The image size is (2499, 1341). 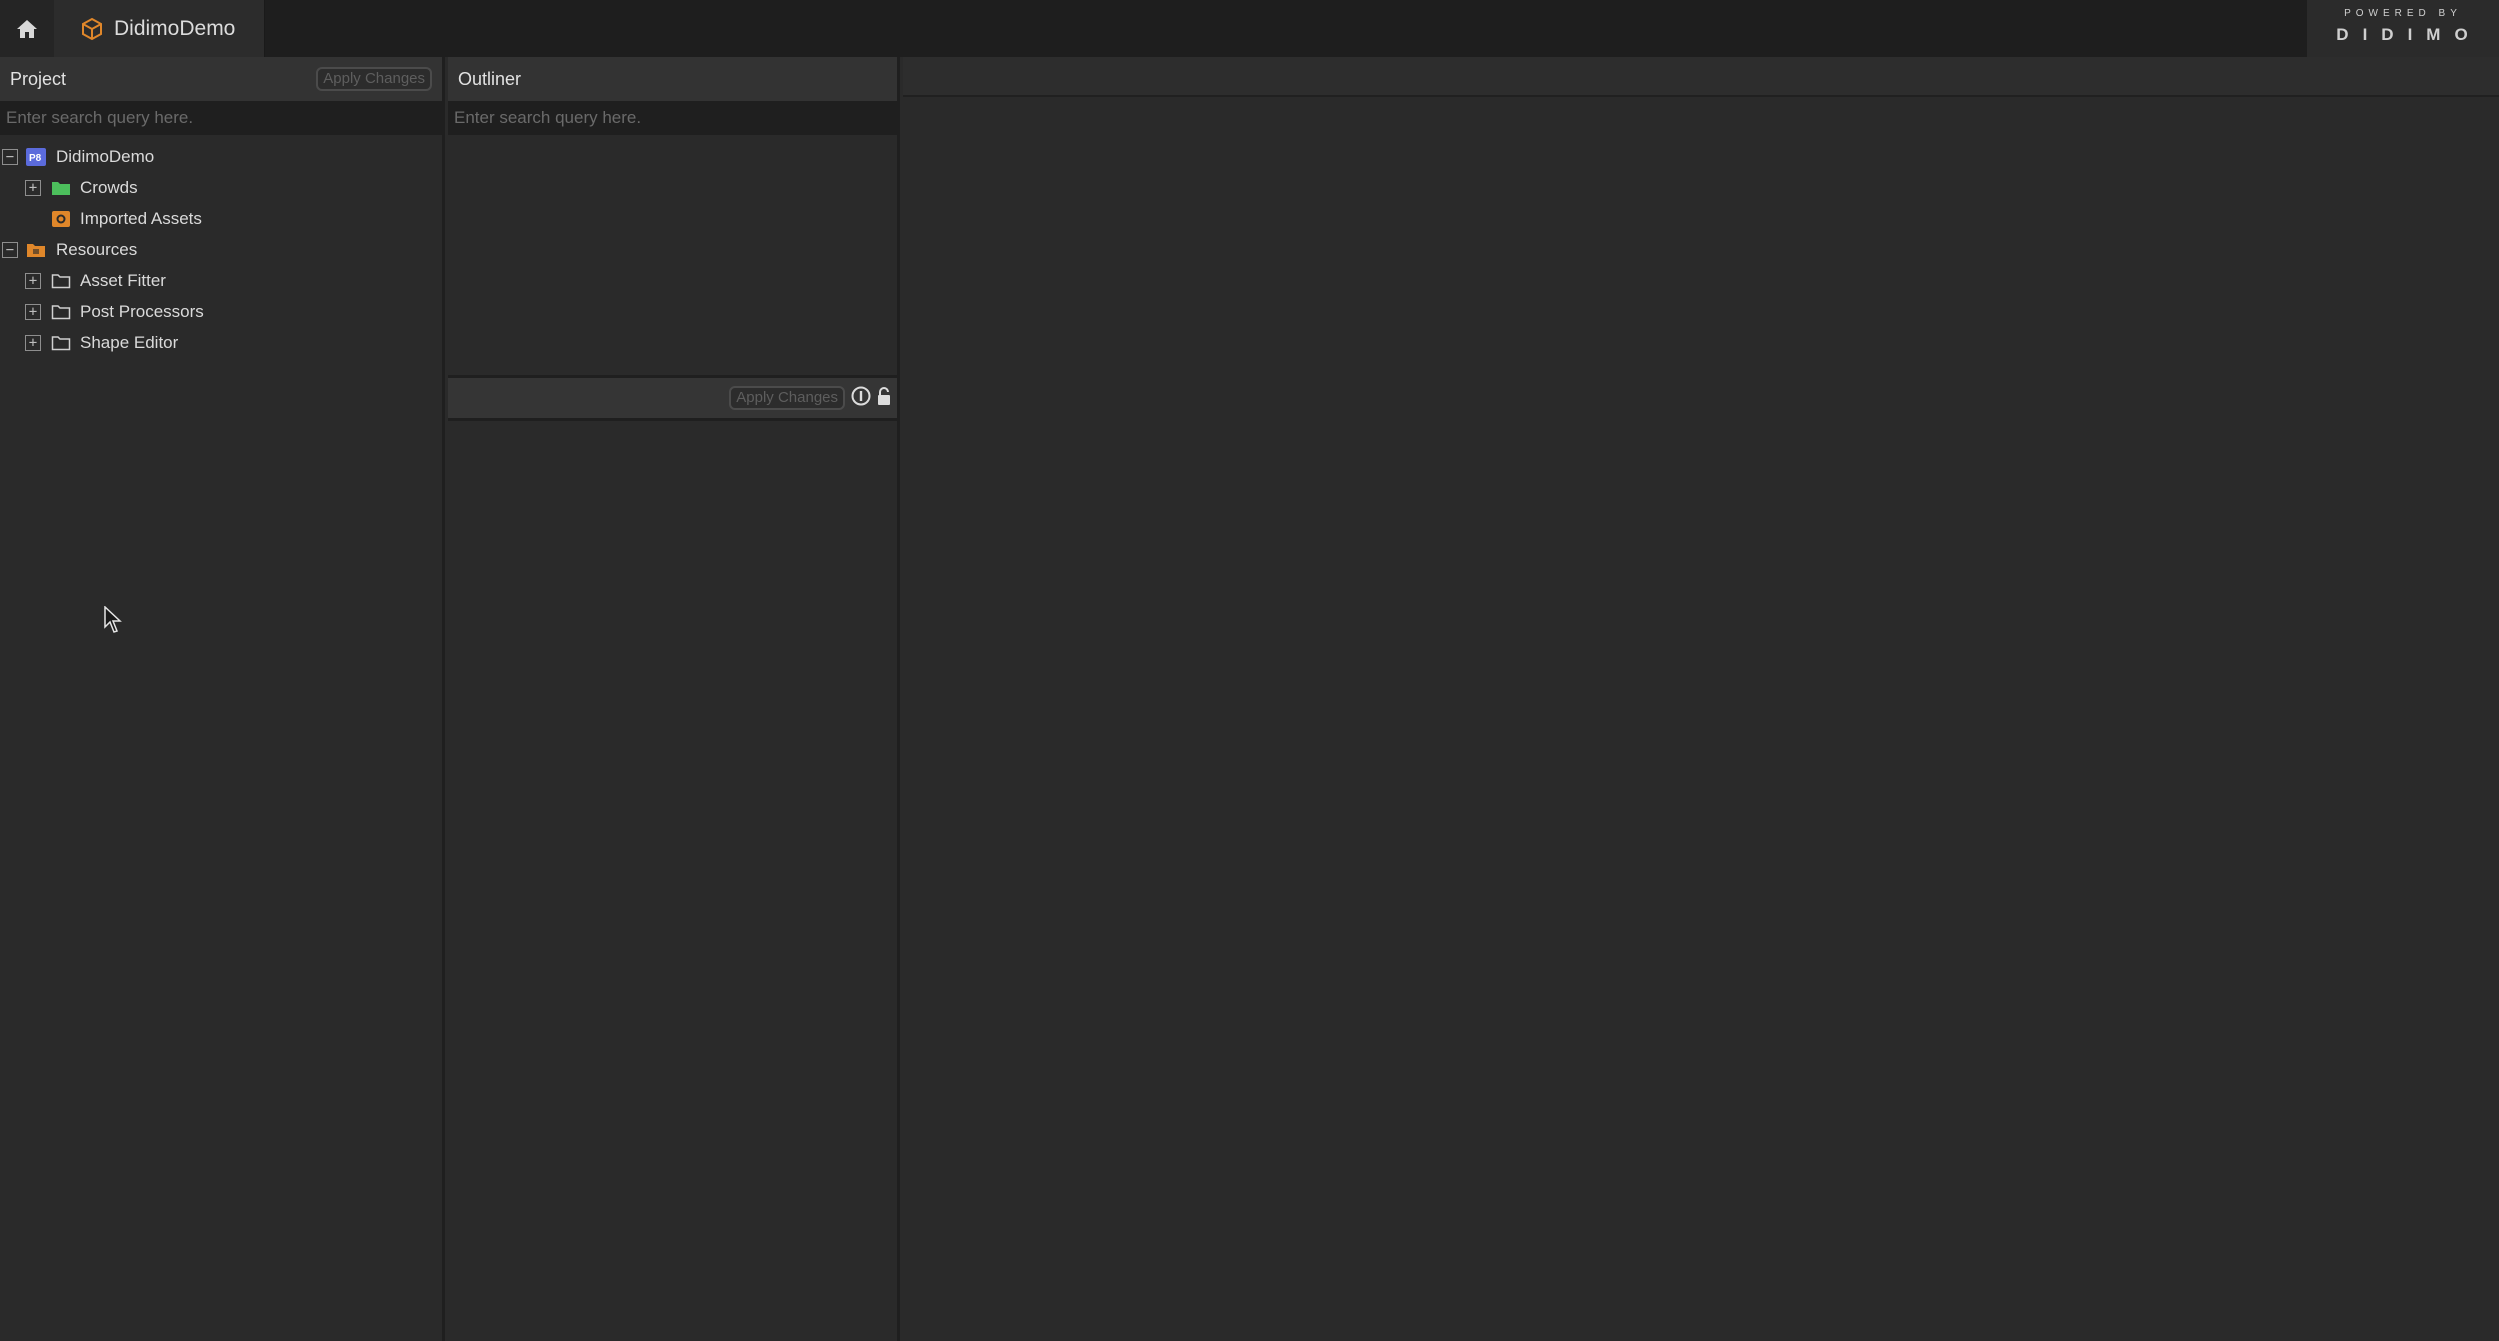 I want to click on viewport-header, so click(x=1701, y=77).